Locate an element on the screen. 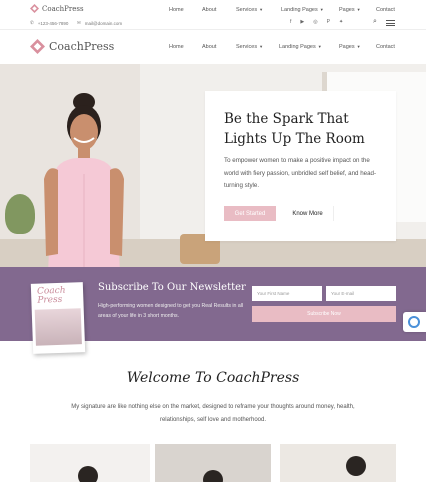 The image size is (426, 482). search-icon: ⌕ is located at coordinates (375, 22).